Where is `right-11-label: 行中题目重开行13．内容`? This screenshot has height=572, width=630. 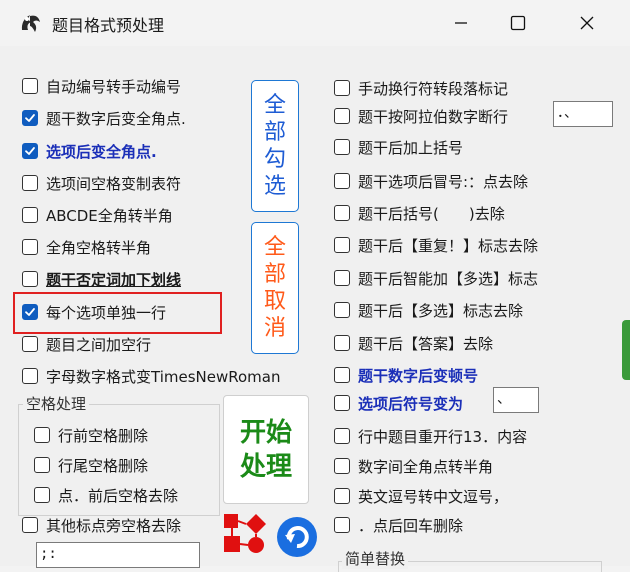
right-11-label: 行中题目重开行13．内容 is located at coordinates (443, 436).